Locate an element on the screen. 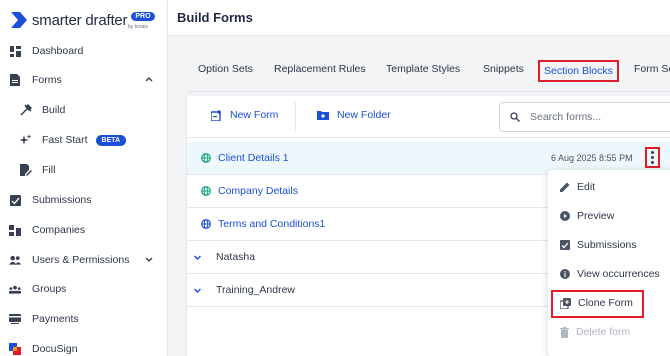 This screenshot has width=670, height=356. search-icon is located at coordinates (515, 117).